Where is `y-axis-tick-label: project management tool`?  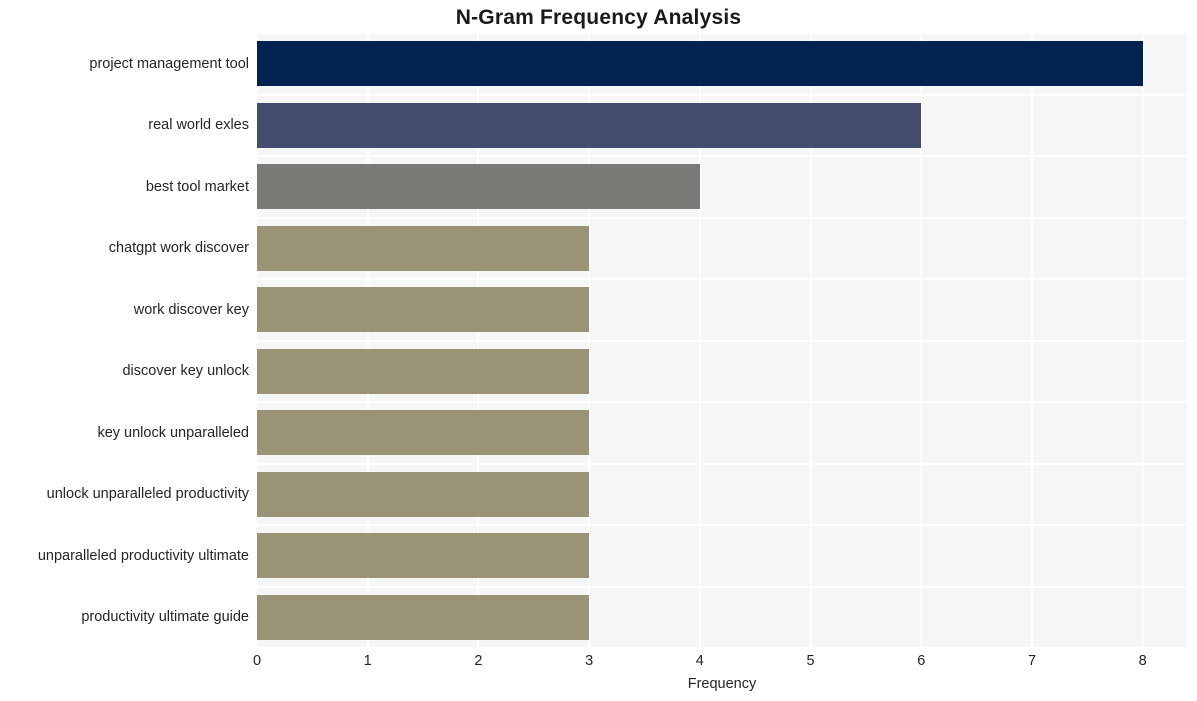
y-axis-tick-label: project management tool is located at coordinates (169, 63).